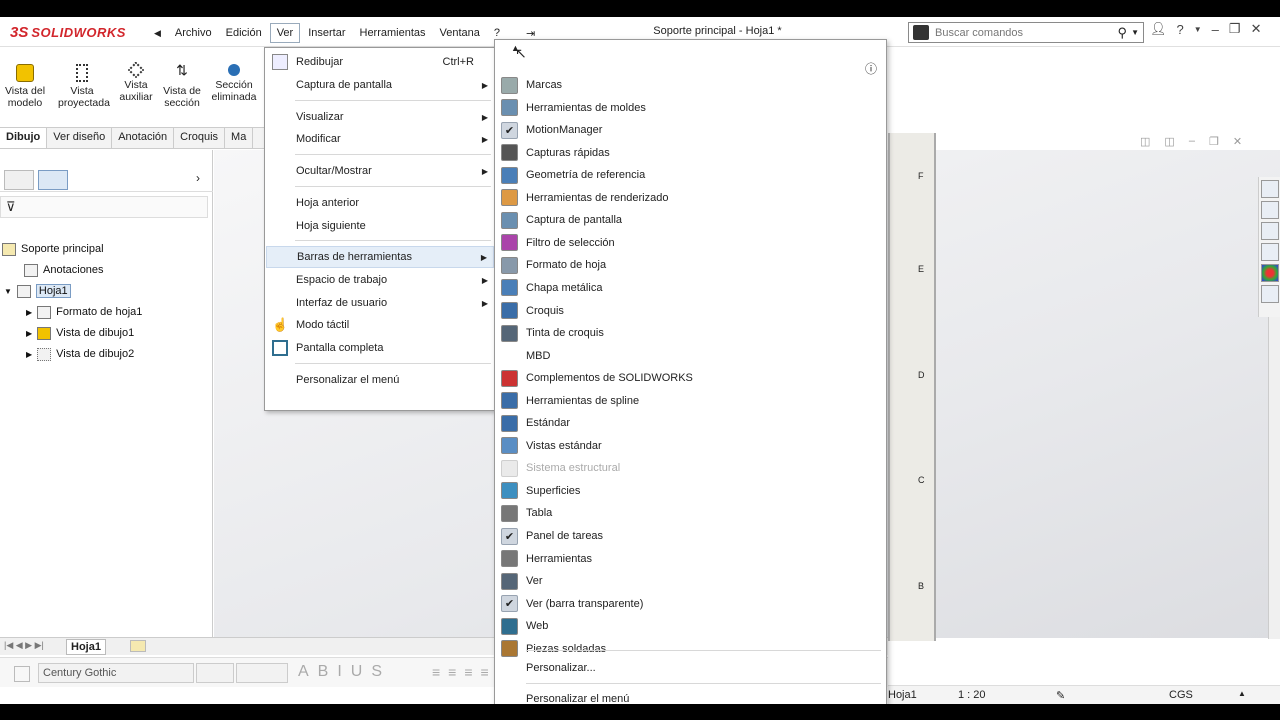 This screenshot has height=720, width=1280. Describe the element at coordinates (244, 33) in the screenshot. I see `menu-edicion: Edición` at that location.